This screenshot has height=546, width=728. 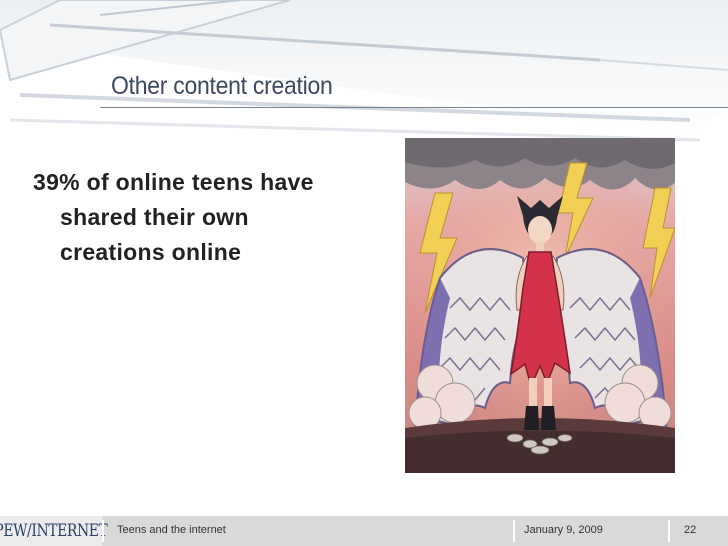 I want to click on footer-presentation-title: Teens and the internet, so click(x=171, y=530).